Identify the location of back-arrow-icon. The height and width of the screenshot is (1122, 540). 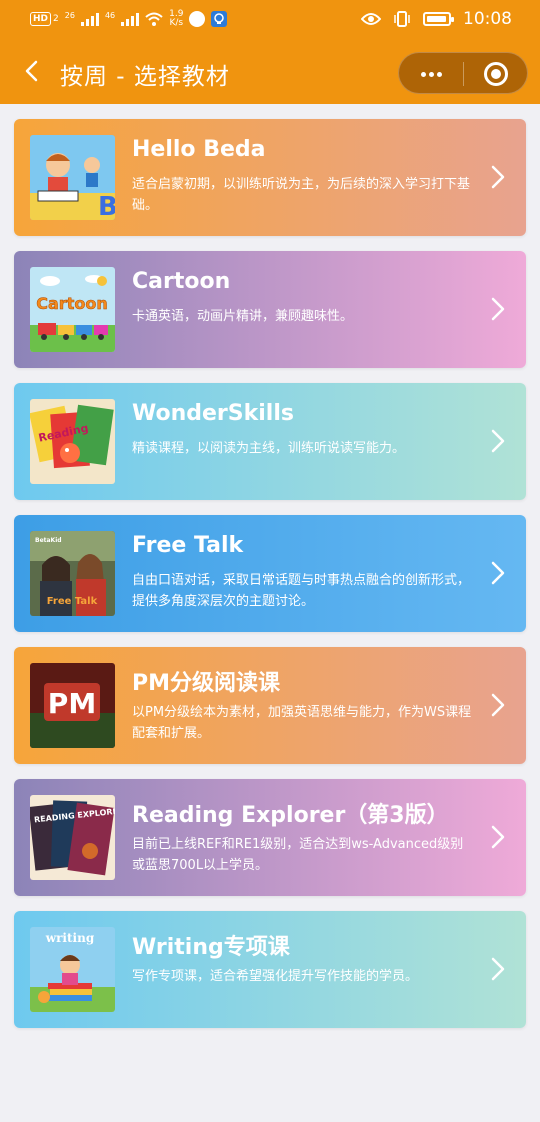
(33, 71).